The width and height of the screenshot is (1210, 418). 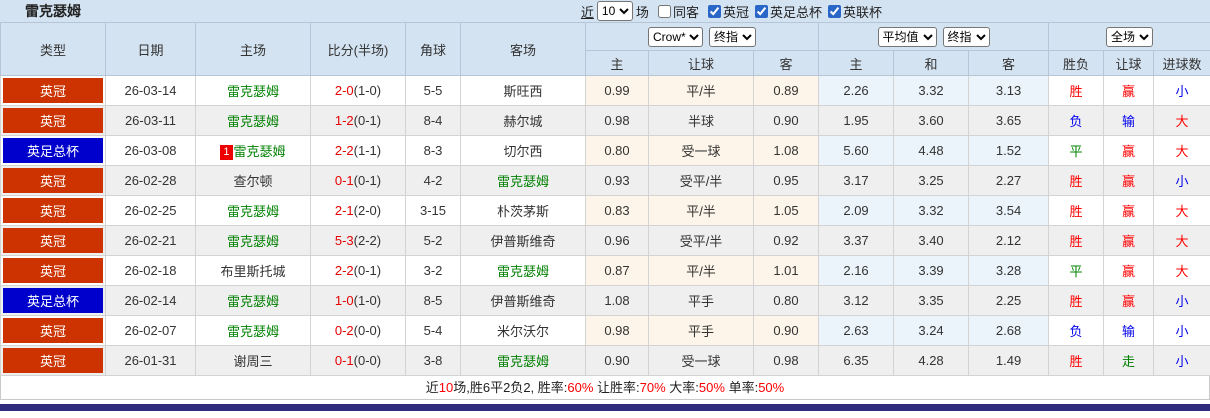 I want to click on recent-count-select: 10, so click(x=614, y=11).